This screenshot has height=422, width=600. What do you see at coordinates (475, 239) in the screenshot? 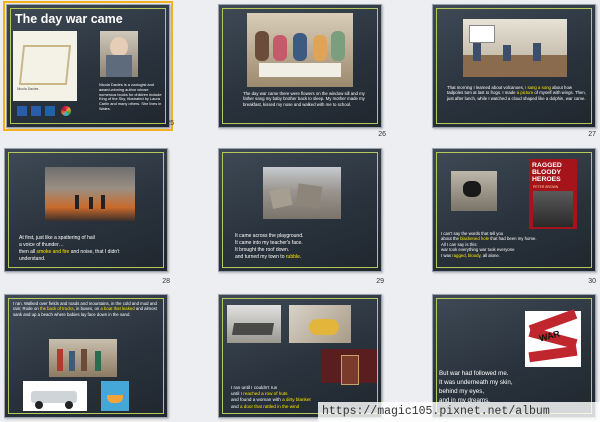
I see `highlight-text: blackened hole` at bounding box center [475, 239].